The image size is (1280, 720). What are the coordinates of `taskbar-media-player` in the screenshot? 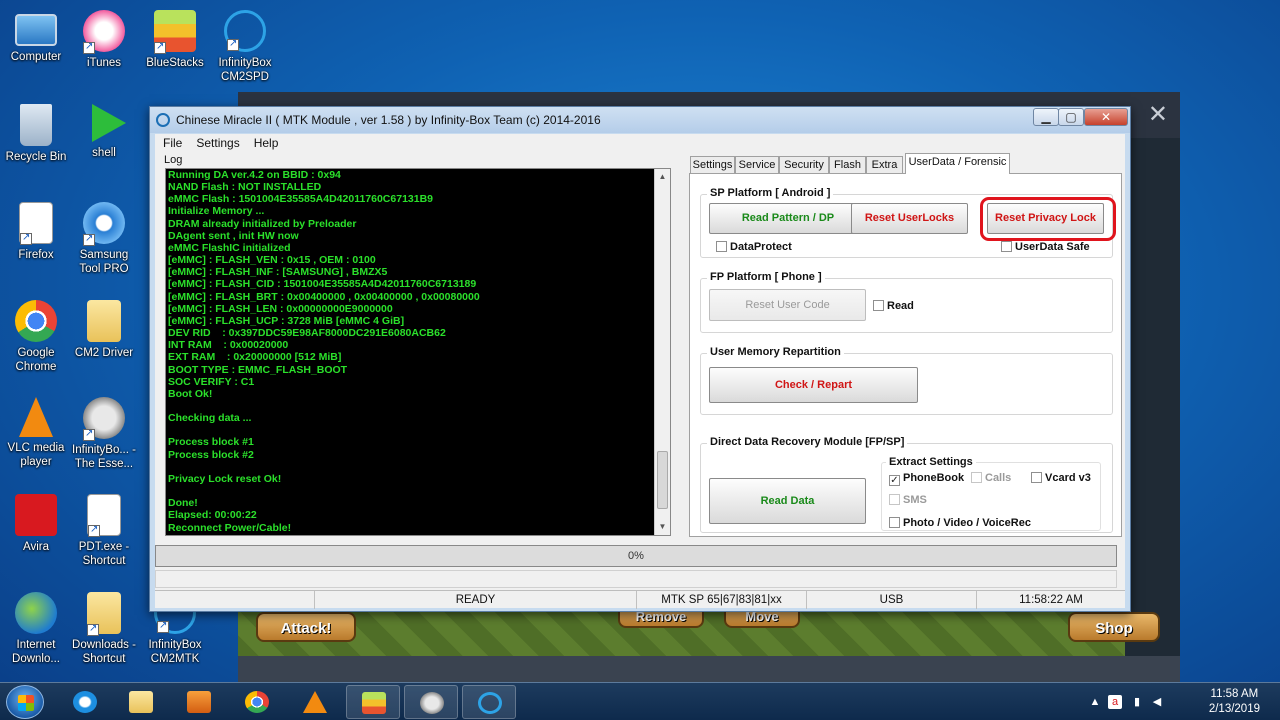 It's located at (199, 702).